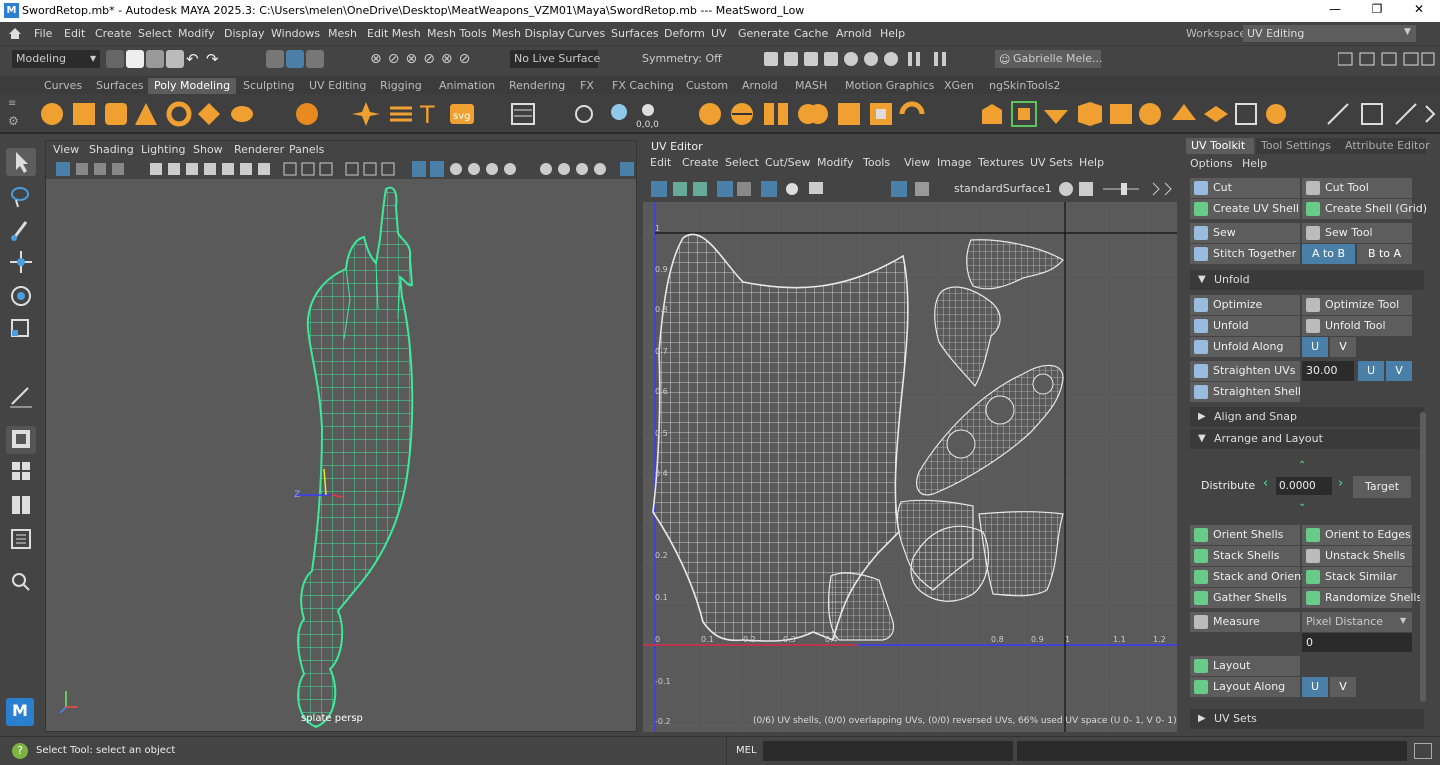 Image resolution: width=1440 pixels, height=765 pixels. What do you see at coordinates (1298, 146) in the screenshot?
I see `toolkit-tab-tool-settings: Tool Settings` at bounding box center [1298, 146].